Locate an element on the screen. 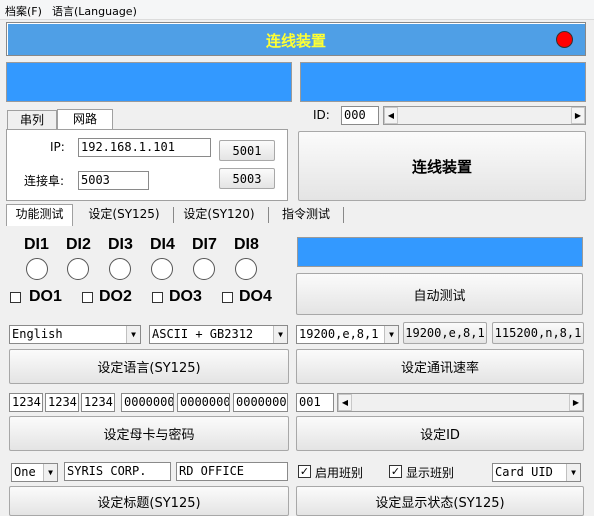 This screenshot has height=516, width=594. do2-label: DO2 is located at coordinates (115, 296).